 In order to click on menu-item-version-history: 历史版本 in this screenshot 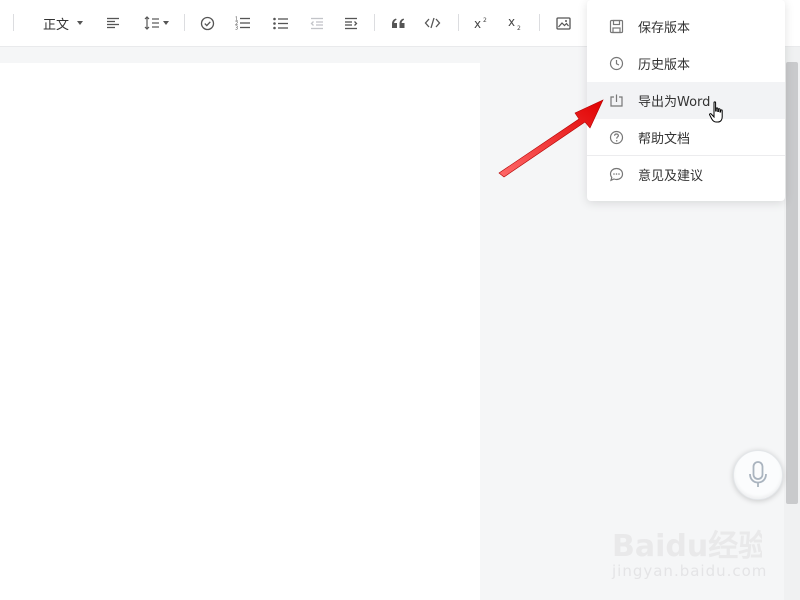, I will do `click(686, 63)`.